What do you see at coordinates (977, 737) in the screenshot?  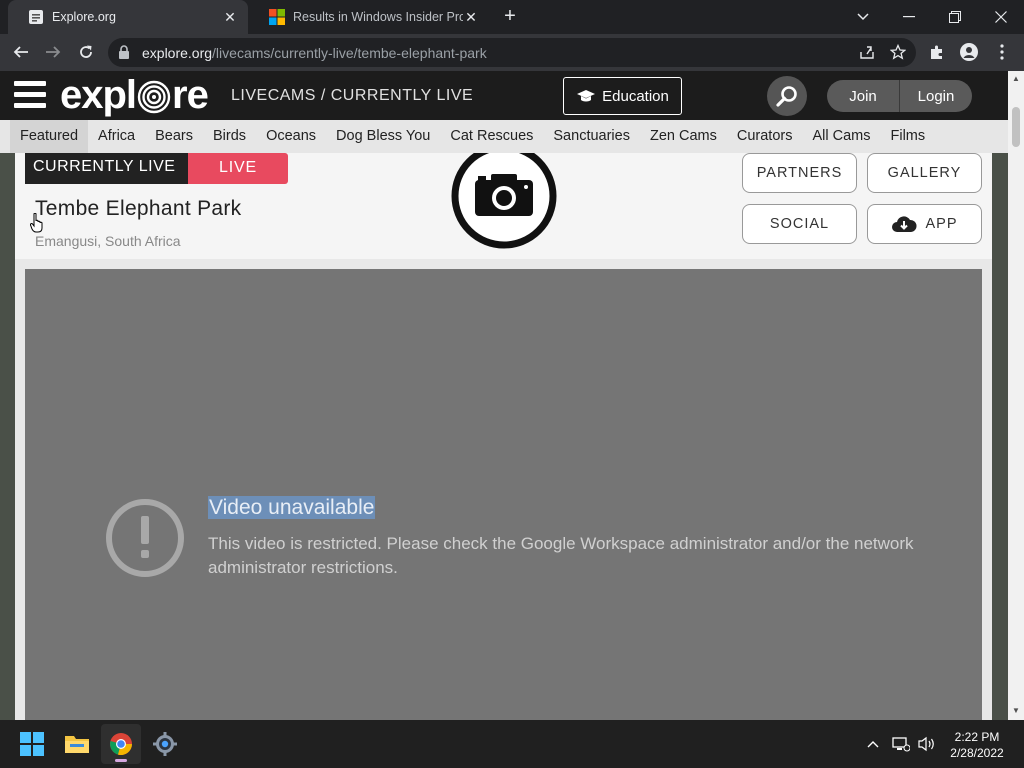 I see `clock-time: 2:22 PM` at bounding box center [977, 737].